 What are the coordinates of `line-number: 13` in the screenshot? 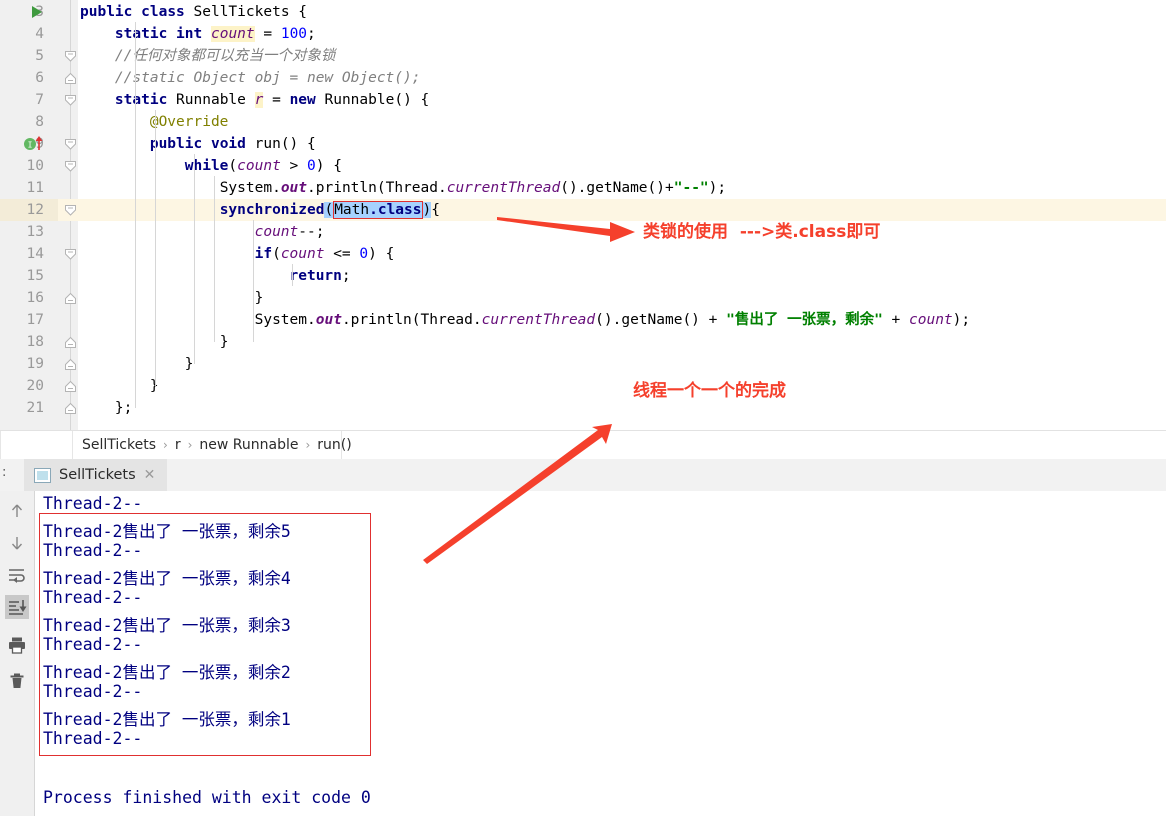 It's located at (22, 232).